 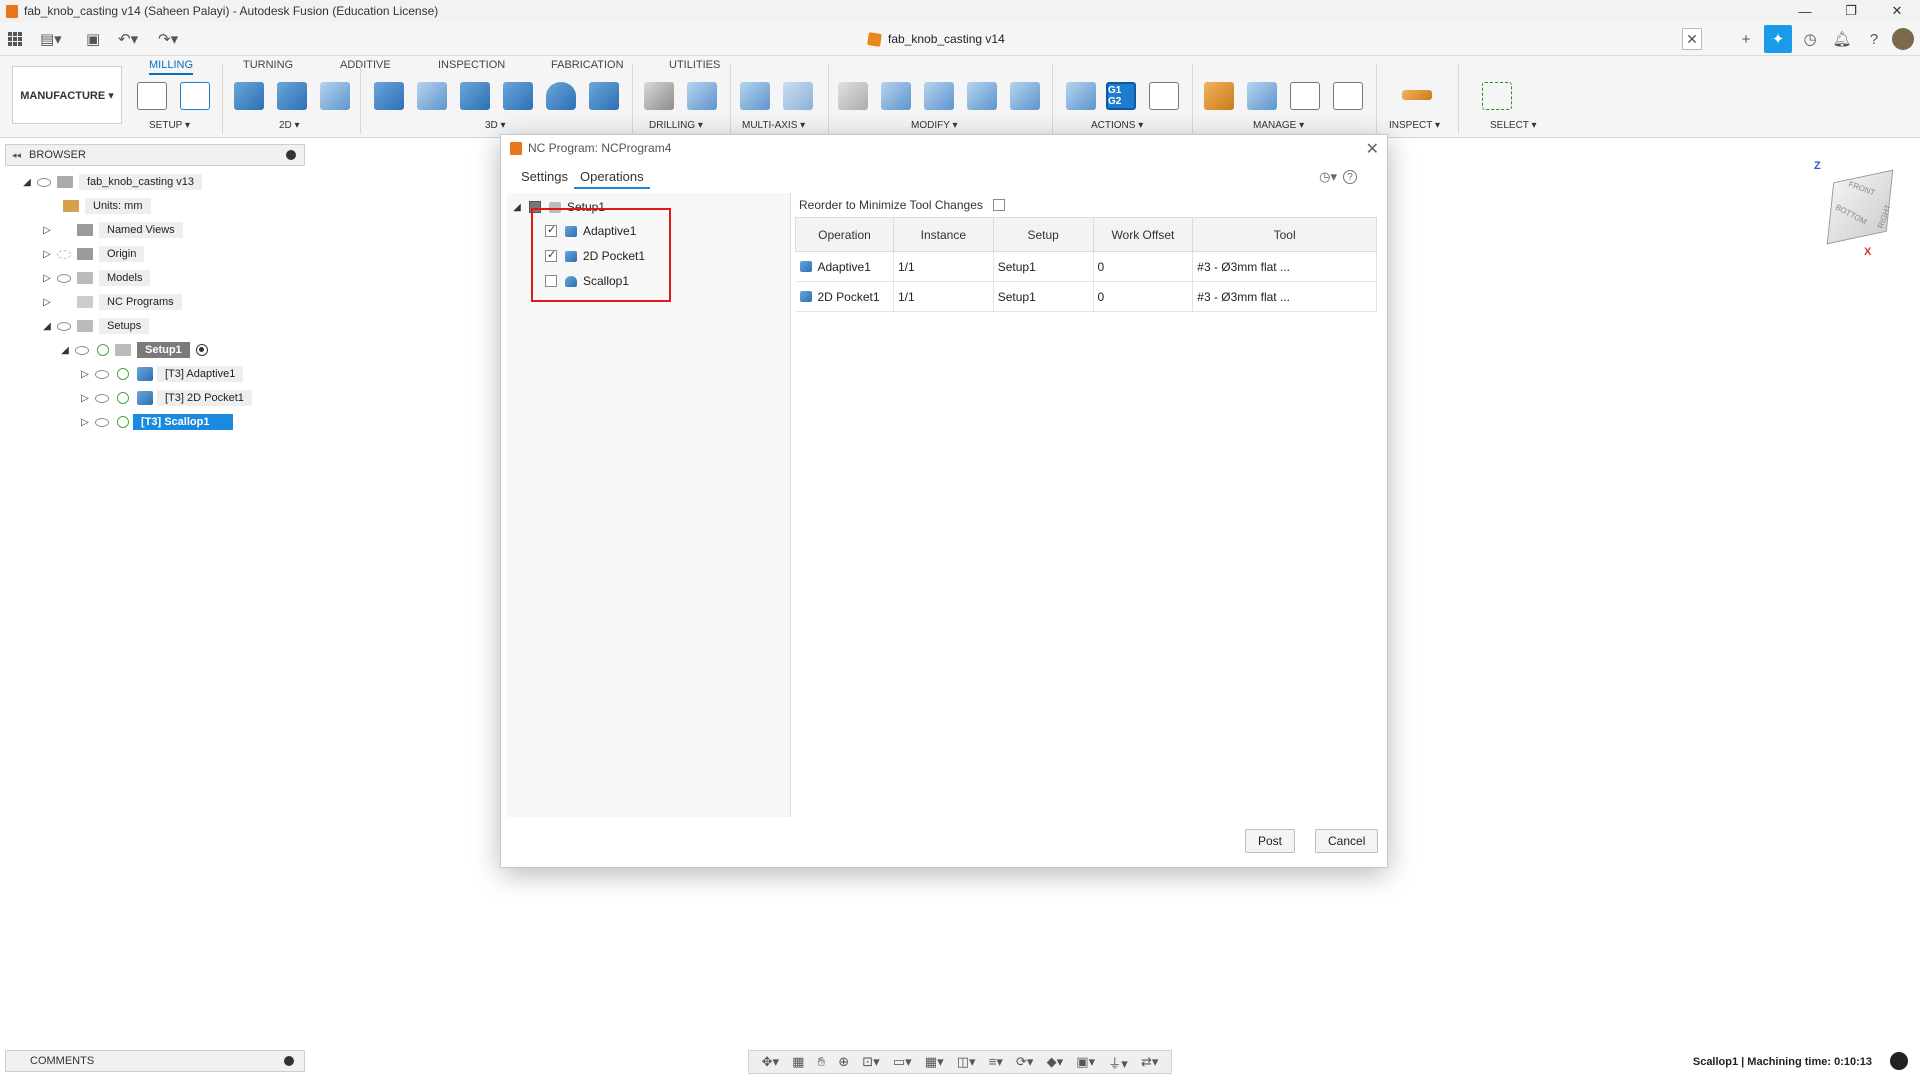 I want to click on tree-origin: ▷ Origin, so click(x=93, y=254).